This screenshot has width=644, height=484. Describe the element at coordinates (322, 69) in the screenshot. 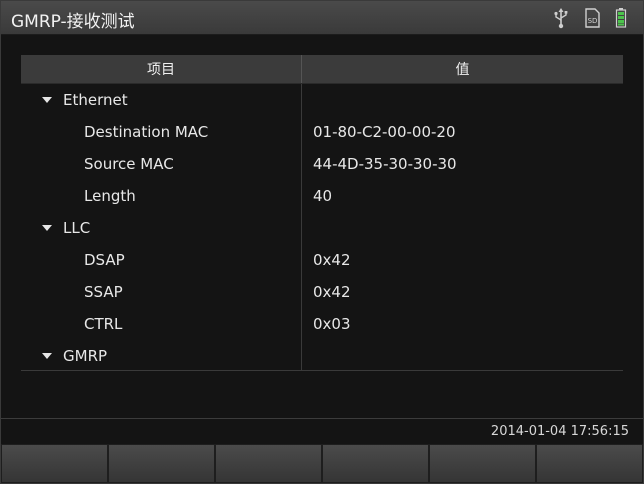

I see `table-header: 项目 值` at that location.